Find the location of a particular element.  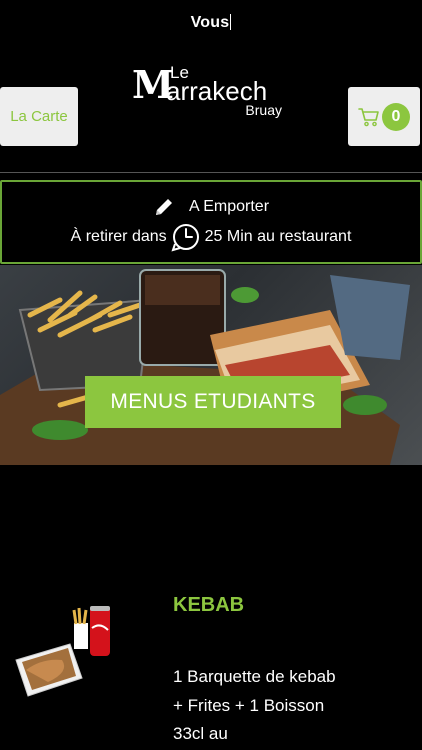

order-mode-row: A Emporter is located at coordinates (211, 207).